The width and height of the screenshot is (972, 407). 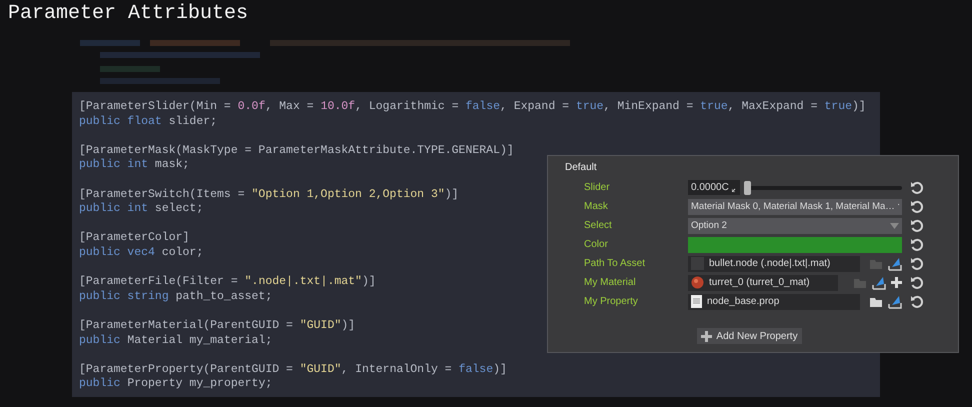 What do you see at coordinates (227, 282) in the screenshot?
I see `code-line: [ParameterFile(Filter = ".node|.txt|.mat")]` at bounding box center [227, 282].